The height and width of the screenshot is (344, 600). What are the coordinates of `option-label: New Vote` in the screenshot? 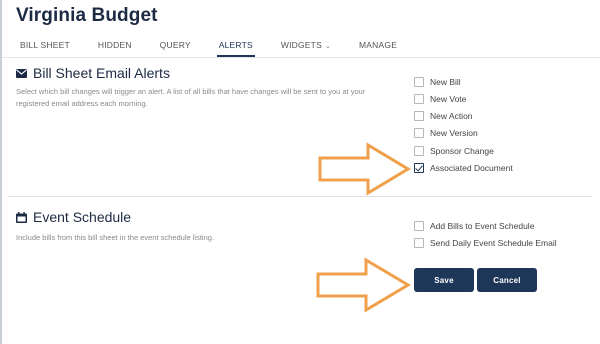 It's located at (448, 99).